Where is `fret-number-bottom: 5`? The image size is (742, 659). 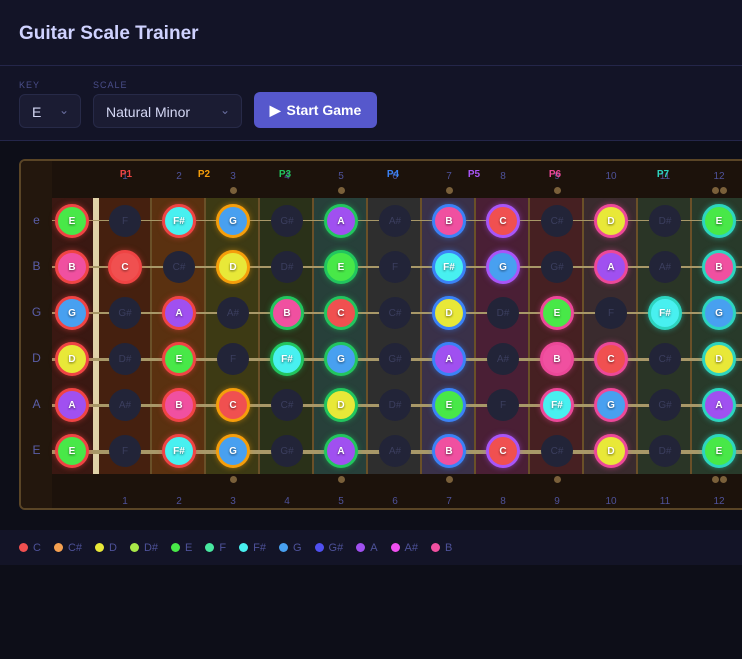 fret-number-bottom: 5 is located at coordinates (341, 501).